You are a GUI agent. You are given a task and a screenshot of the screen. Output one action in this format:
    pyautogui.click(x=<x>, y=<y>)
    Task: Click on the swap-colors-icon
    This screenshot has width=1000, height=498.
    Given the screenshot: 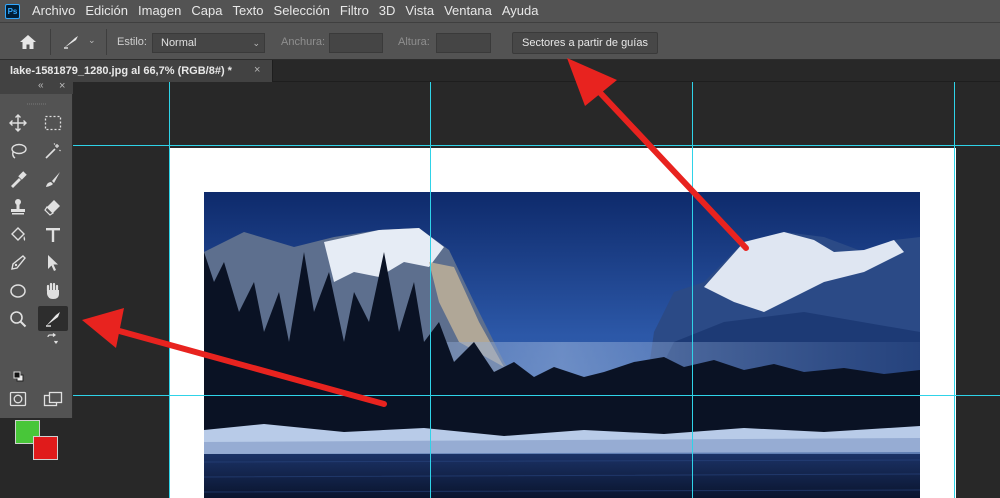 What is the action you would take?
    pyautogui.click(x=52, y=339)
    